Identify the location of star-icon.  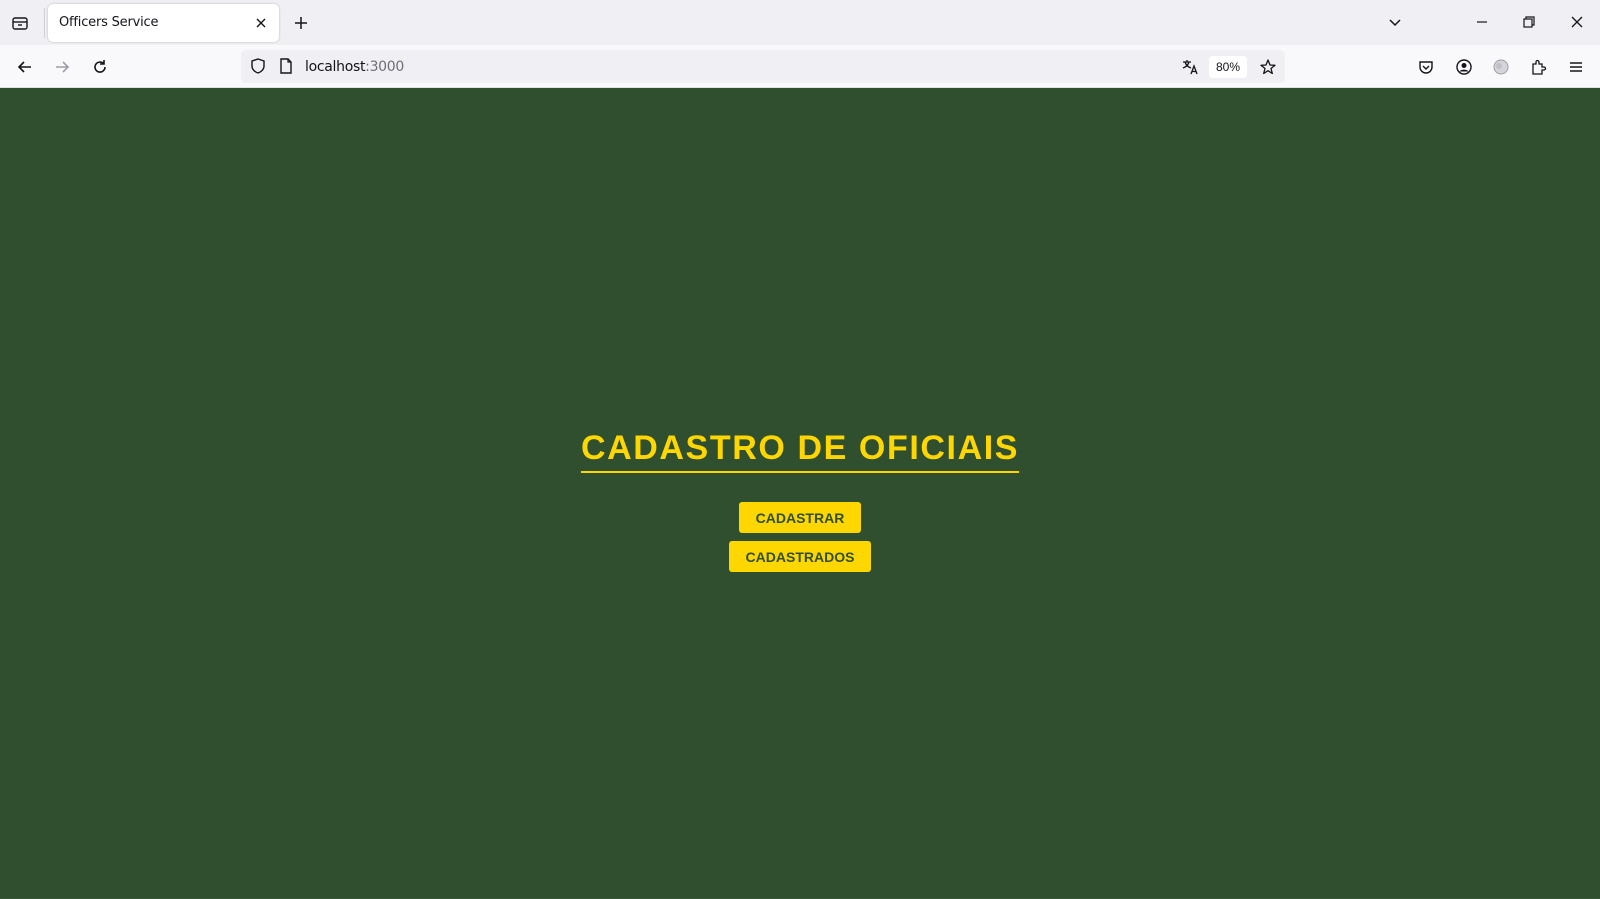
(1268, 67).